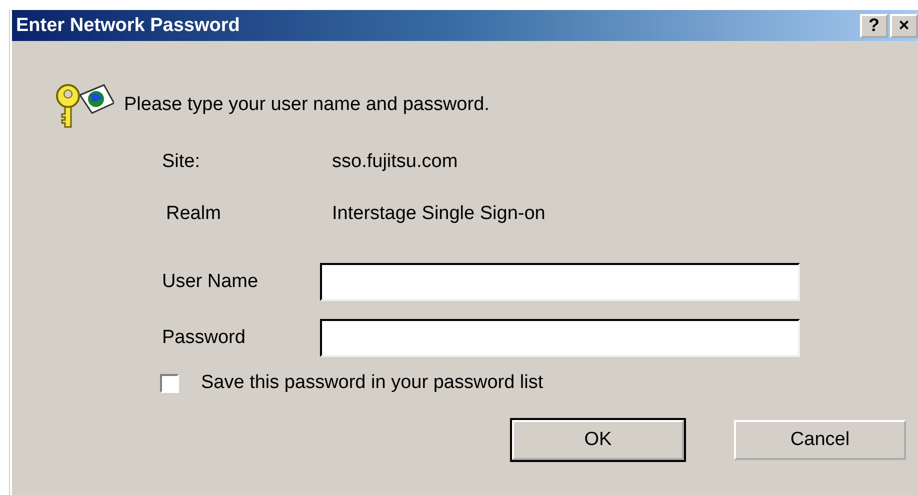 This screenshot has height=495, width=918. What do you see at coordinates (193, 214) in the screenshot?
I see `info-label: Realm` at bounding box center [193, 214].